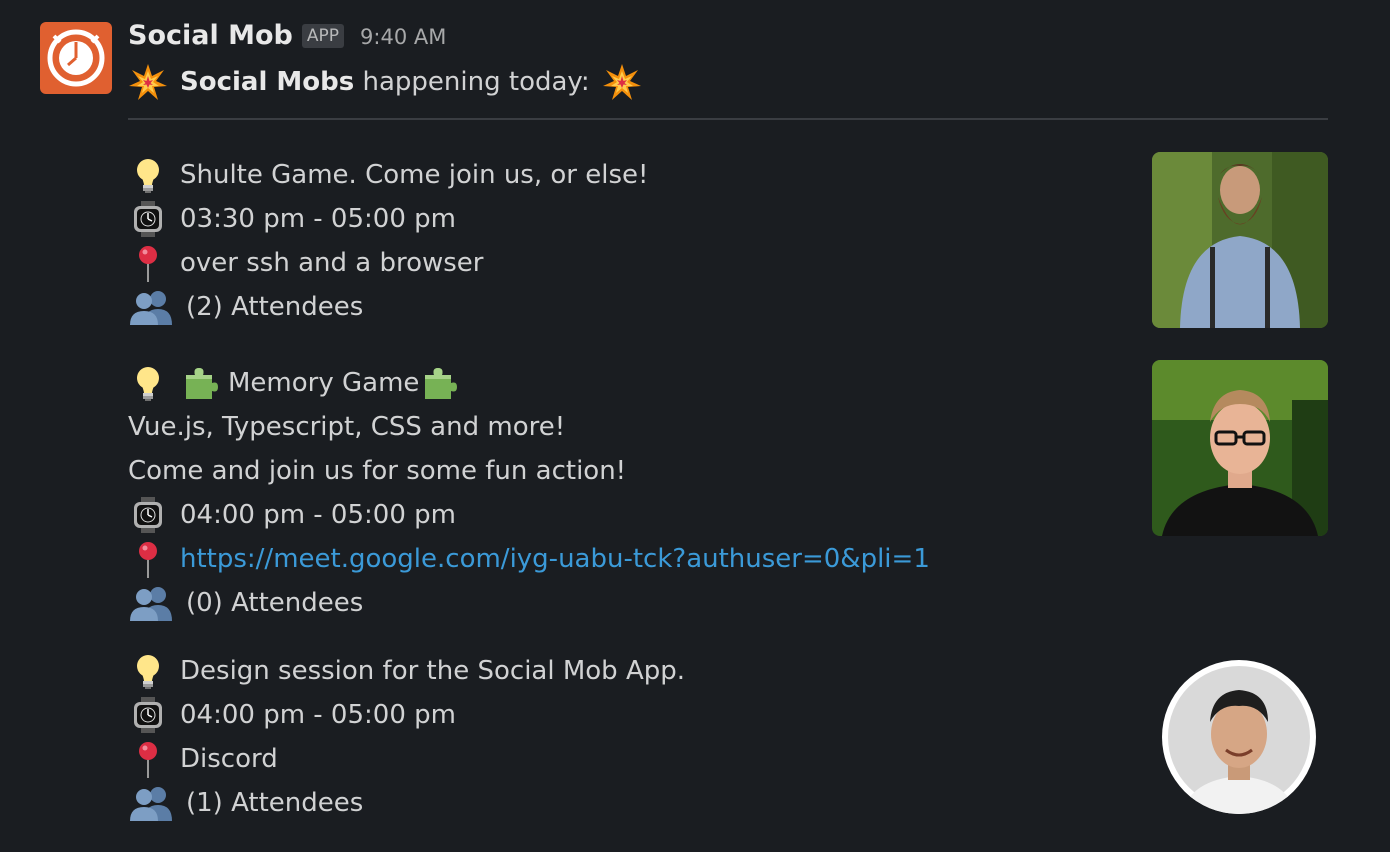 This screenshot has width=1390, height=852. I want to click on intro-text: happening today:, so click(472, 82).